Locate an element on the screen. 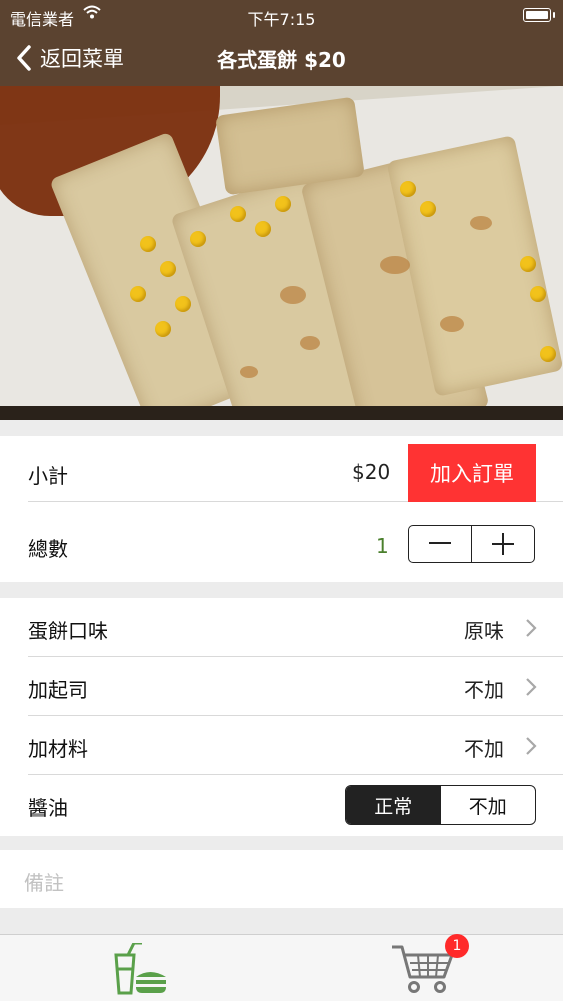 This screenshot has width=563, height=1001. clock: 下午7:15 is located at coordinates (281, 19).